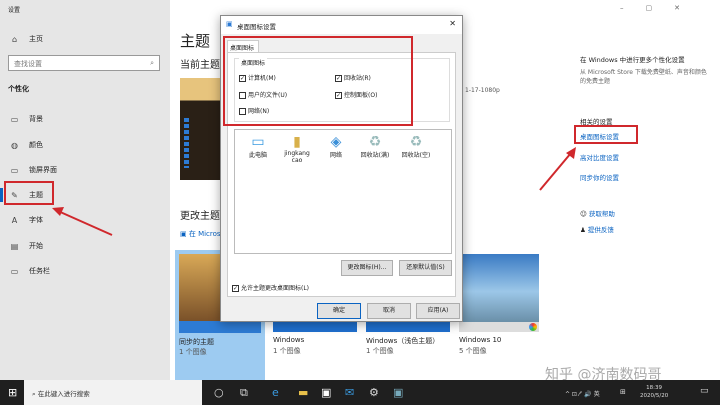  I want to click on icon-recycle-full: ♻ 回收站(满), so click(375, 146).